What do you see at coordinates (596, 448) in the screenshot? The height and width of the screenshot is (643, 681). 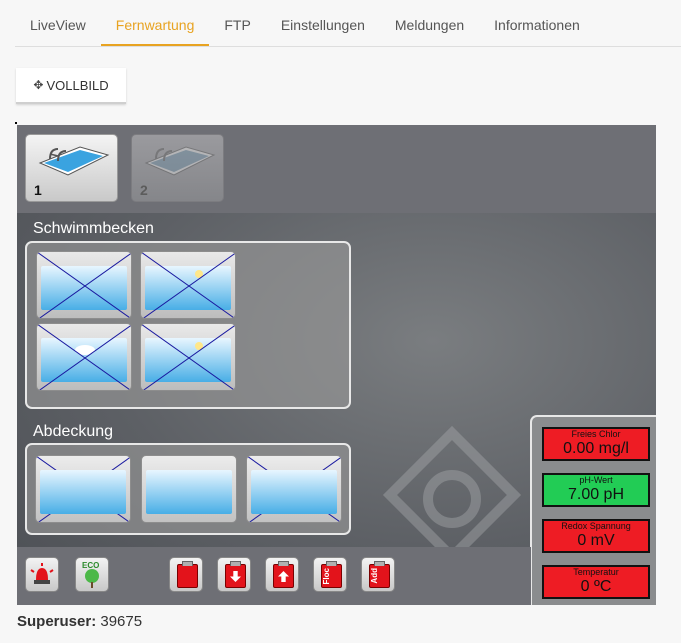 I see `free-chlorine-value: 0.00 mg/l` at bounding box center [596, 448].